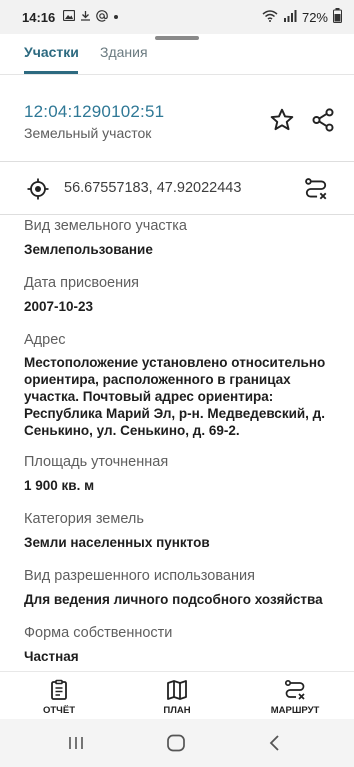 This screenshot has height=767, width=354. I want to click on field-value-ownership: Частная, so click(51, 656).